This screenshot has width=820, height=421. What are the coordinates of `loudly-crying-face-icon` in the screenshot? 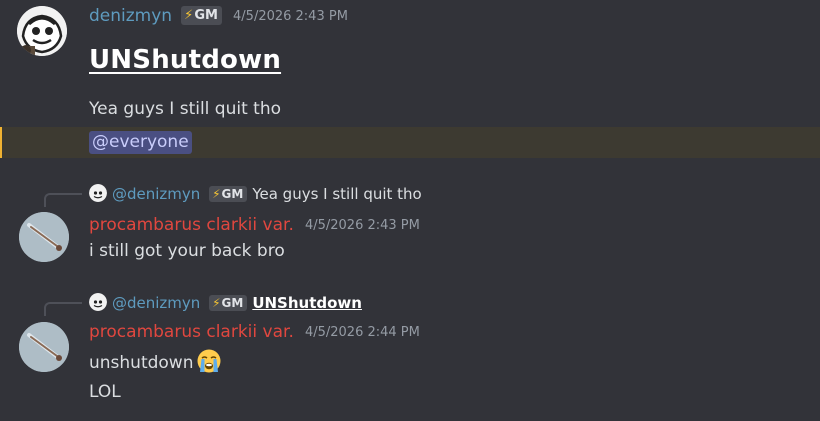 It's located at (208, 361).